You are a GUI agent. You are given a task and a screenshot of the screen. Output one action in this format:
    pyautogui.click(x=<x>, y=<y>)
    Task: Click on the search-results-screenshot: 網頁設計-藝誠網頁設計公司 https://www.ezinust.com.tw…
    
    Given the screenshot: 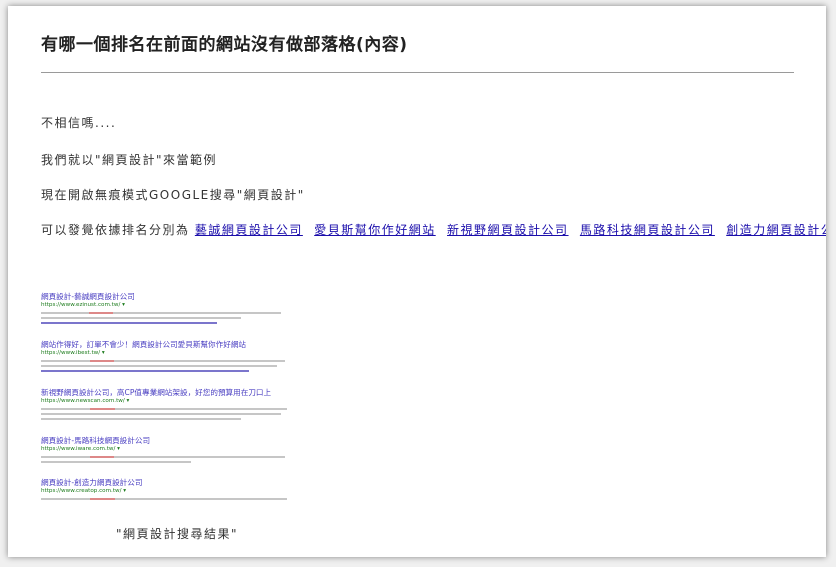 What is the action you would take?
    pyautogui.click(x=167, y=395)
    